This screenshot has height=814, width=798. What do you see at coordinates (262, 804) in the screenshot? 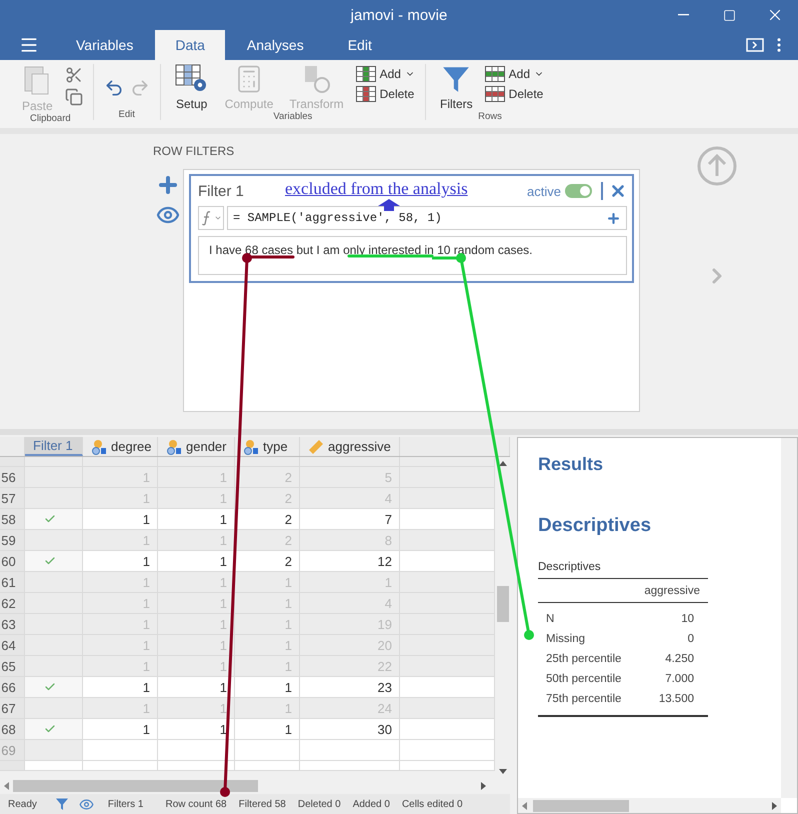
I see `status-text: Filtered 58` at bounding box center [262, 804].